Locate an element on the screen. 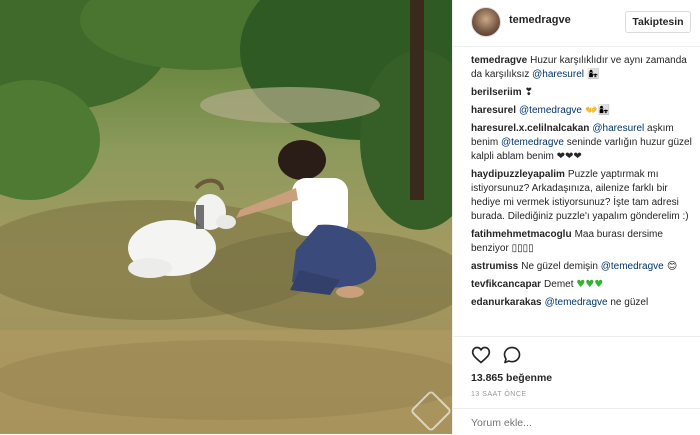  comment-item: edanurkarakas @temedragve ne güzel is located at coordinates (582, 303).